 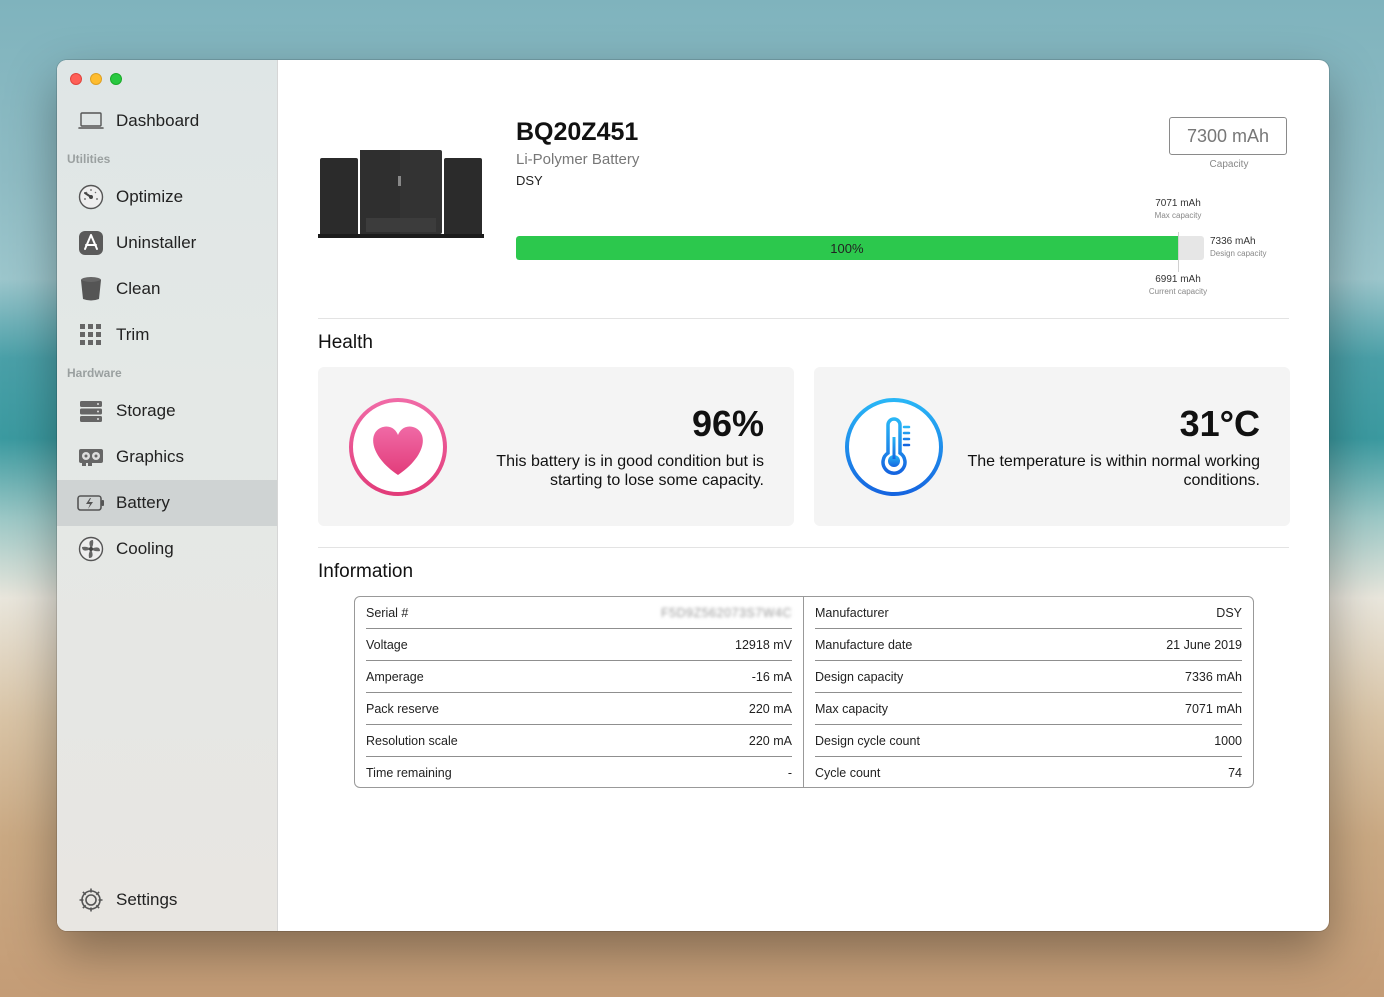 I want to click on battery-model-title: BQ20Z451, so click(x=577, y=132).